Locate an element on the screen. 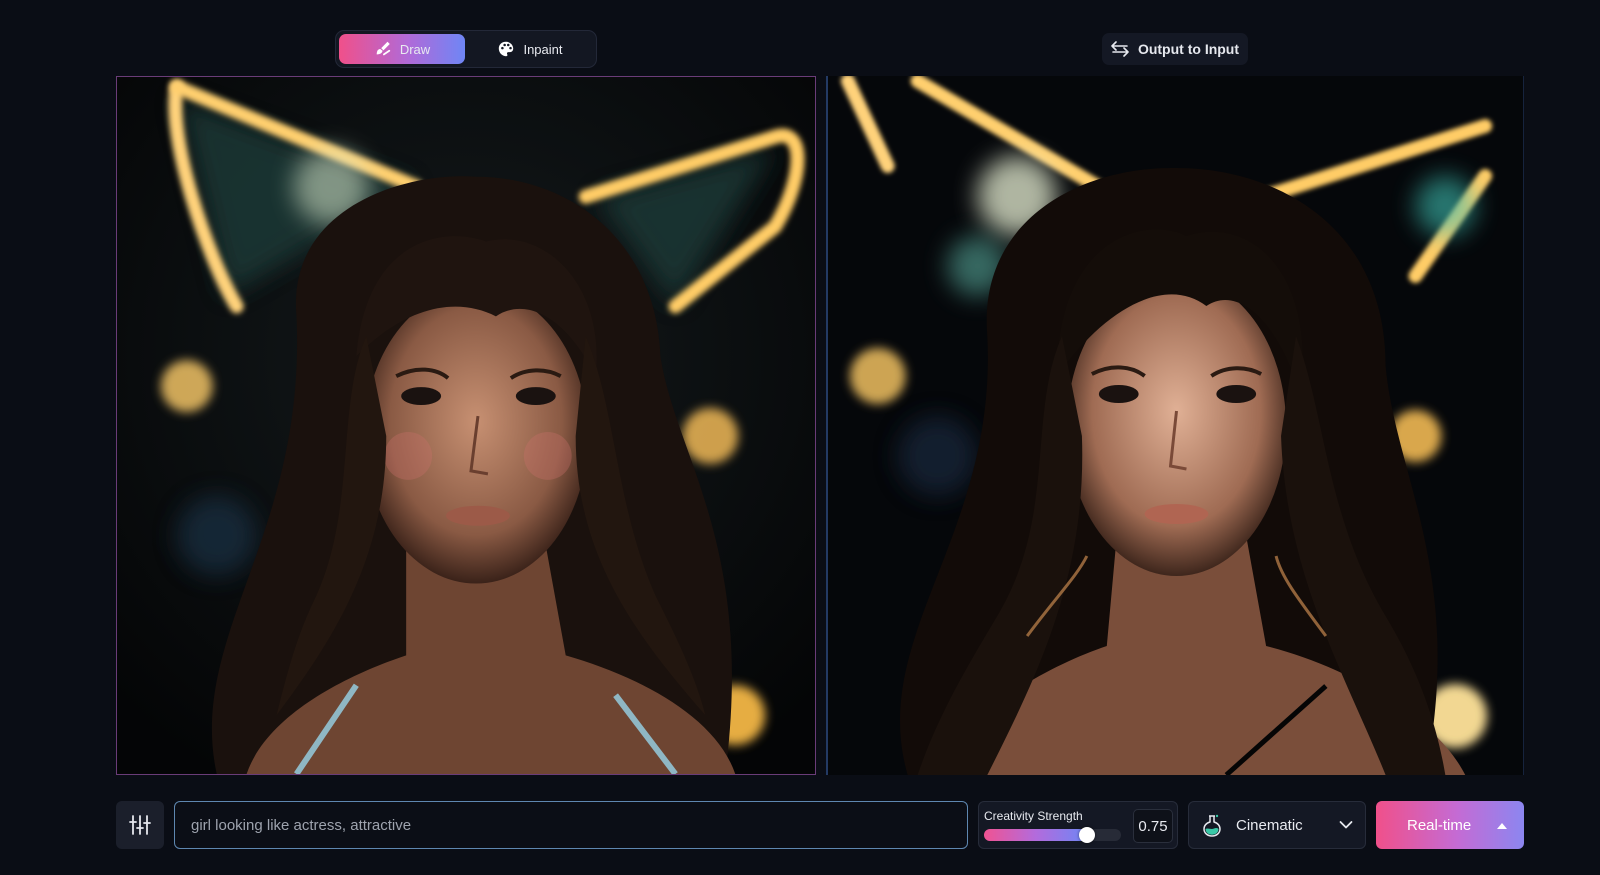 The width and height of the screenshot is (1600, 875). mode-toggle: Draw Inpaint is located at coordinates (466, 49).